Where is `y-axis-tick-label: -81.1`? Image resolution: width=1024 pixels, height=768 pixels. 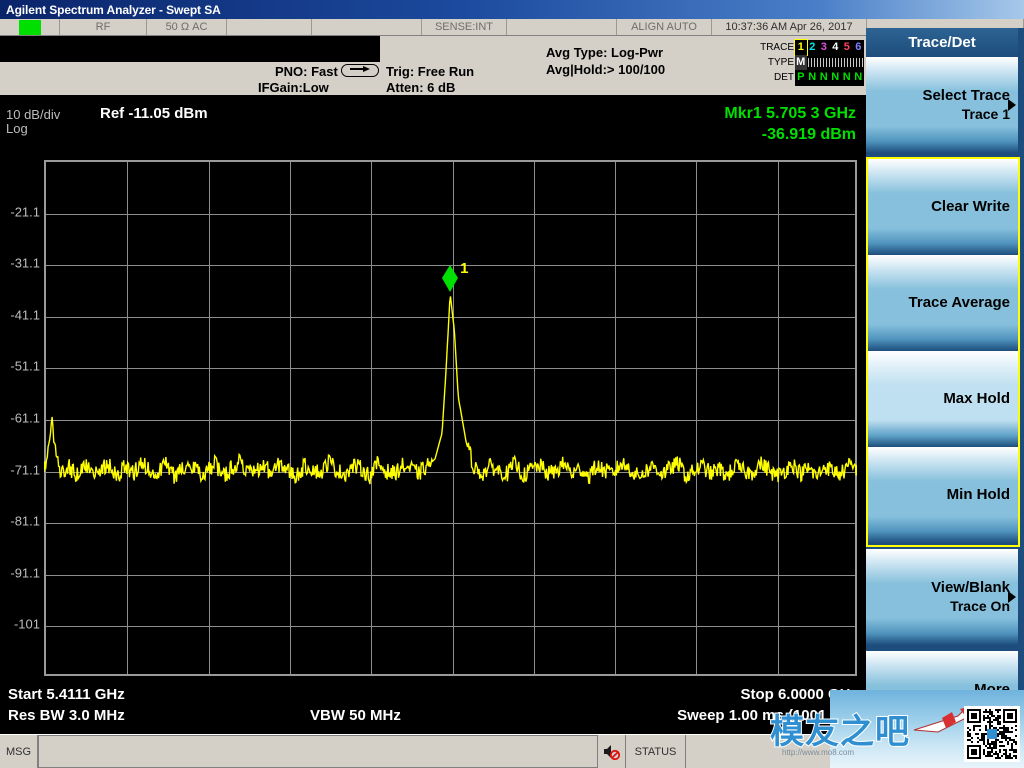 y-axis-tick-label: -81.1 is located at coordinates (25, 521).